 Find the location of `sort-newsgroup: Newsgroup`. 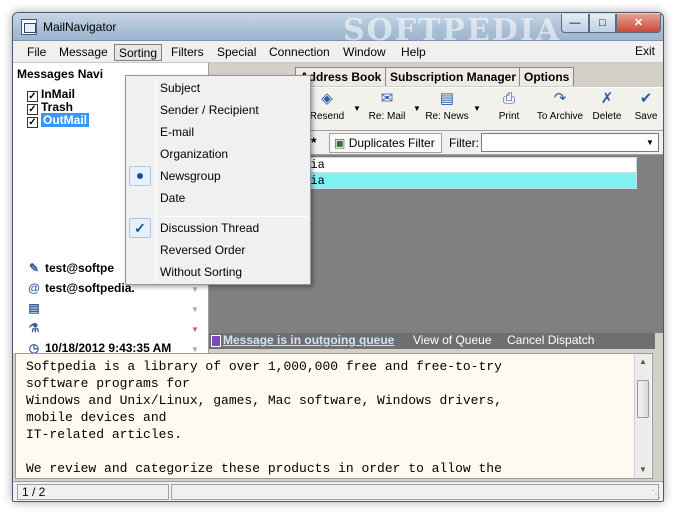

sort-newsgroup: Newsgroup is located at coordinates (190, 176).